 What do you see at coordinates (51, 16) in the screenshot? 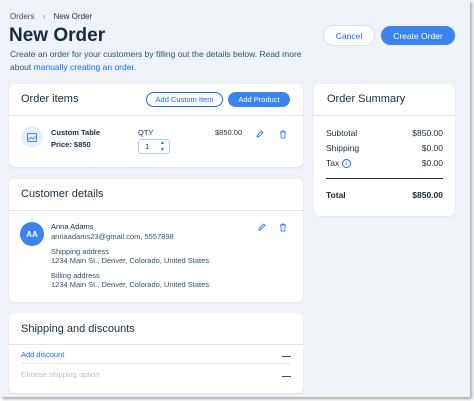
I see `breadcrumb: Orders › New Order` at bounding box center [51, 16].